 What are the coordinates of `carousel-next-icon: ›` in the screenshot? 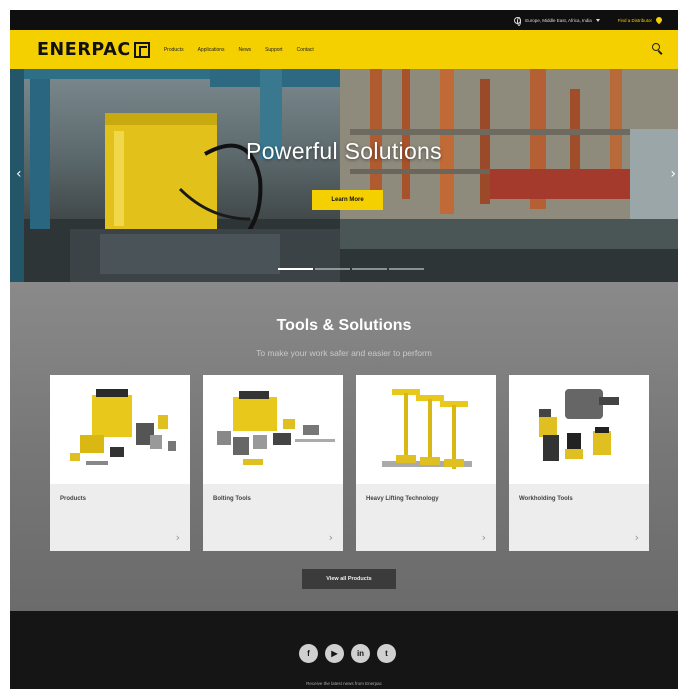 It's located at (673, 174).